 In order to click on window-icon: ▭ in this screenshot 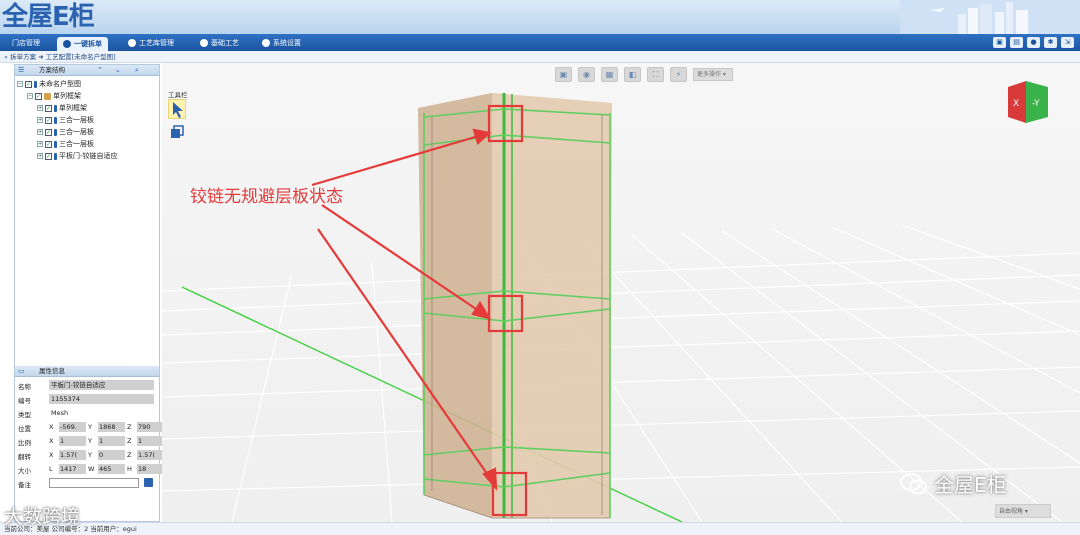, I will do `click(21, 371)`.